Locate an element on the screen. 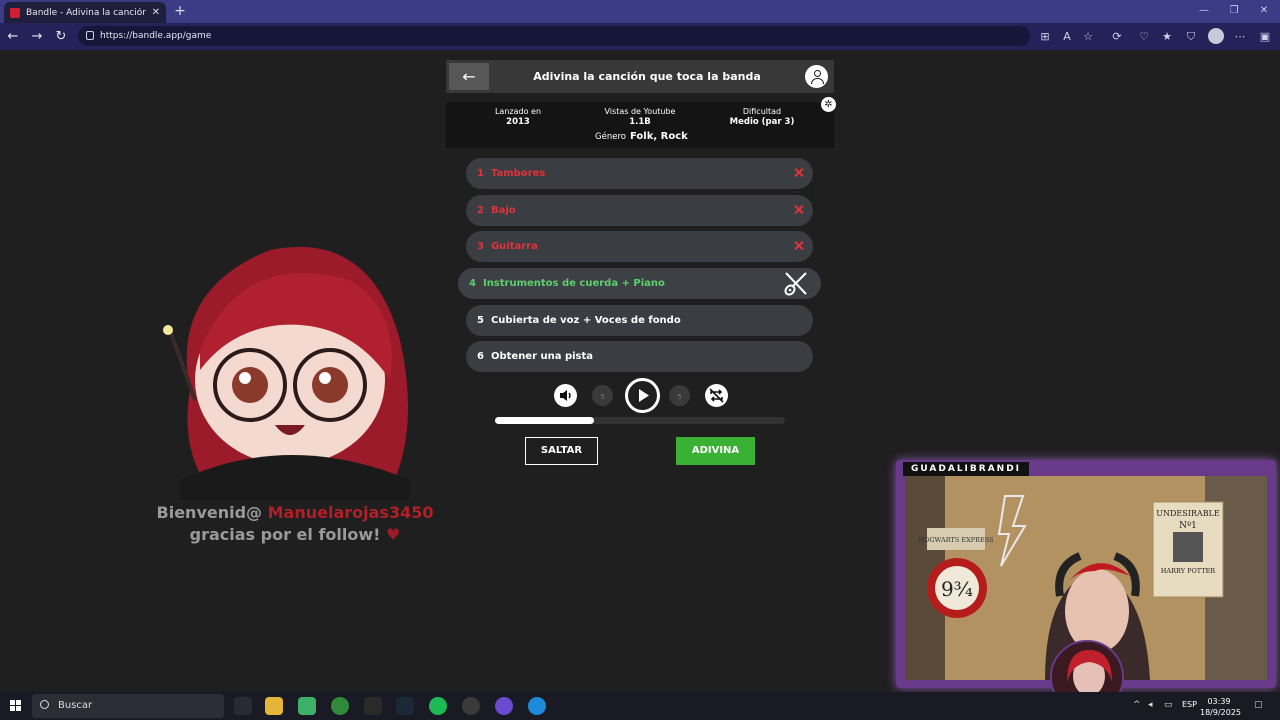 Image resolution: width=1280 pixels, height=720 pixels. notifications-icon: ▢ is located at coordinates (1259, 705).